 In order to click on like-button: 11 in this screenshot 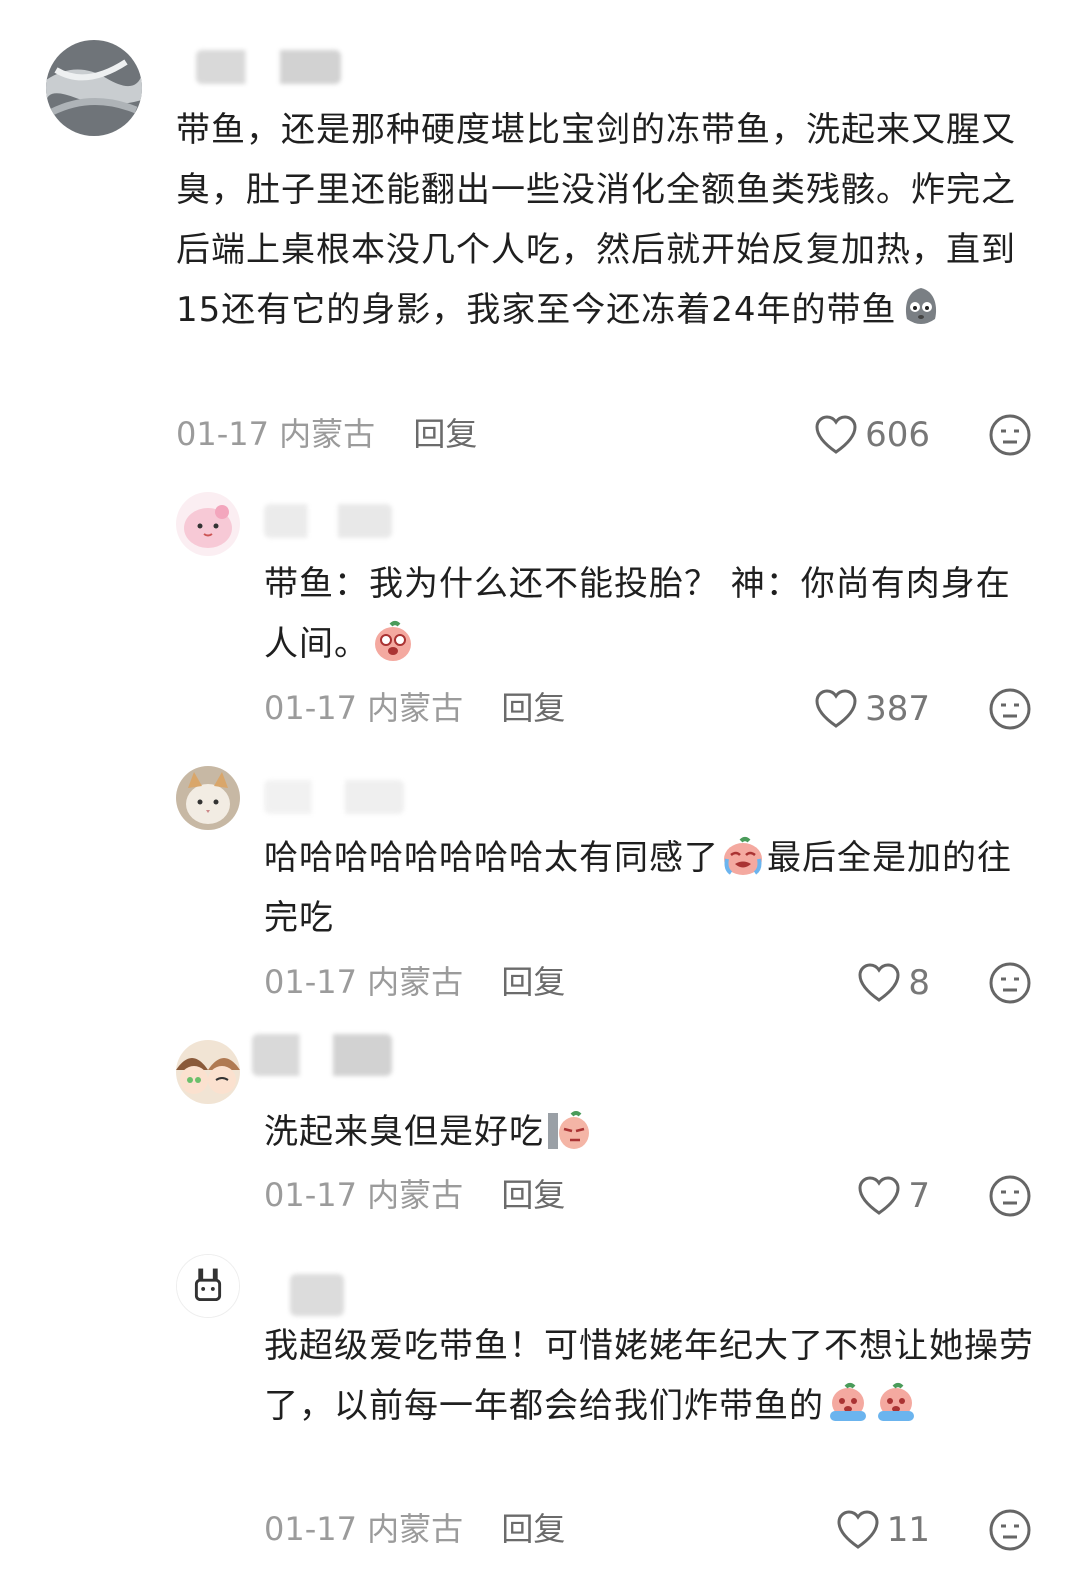, I will do `click(865, 1530)`.